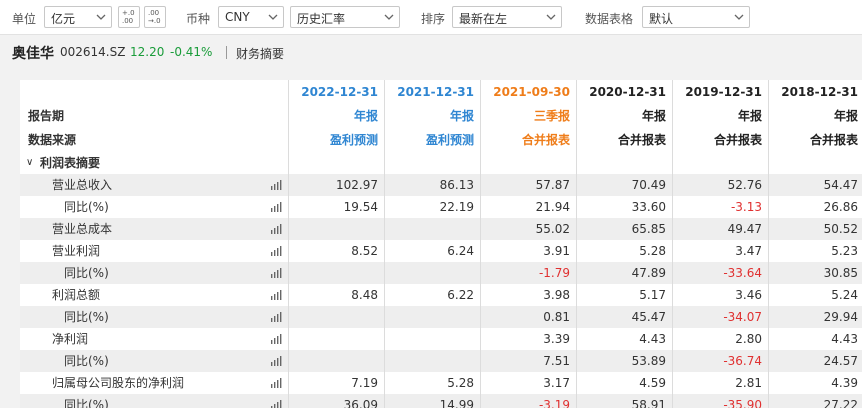 The height and width of the screenshot is (408, 862). What do you see at coordinates (556, 361) in the screenshot?
I see `table-cell: 7.51` at bounding box center [556, 361].